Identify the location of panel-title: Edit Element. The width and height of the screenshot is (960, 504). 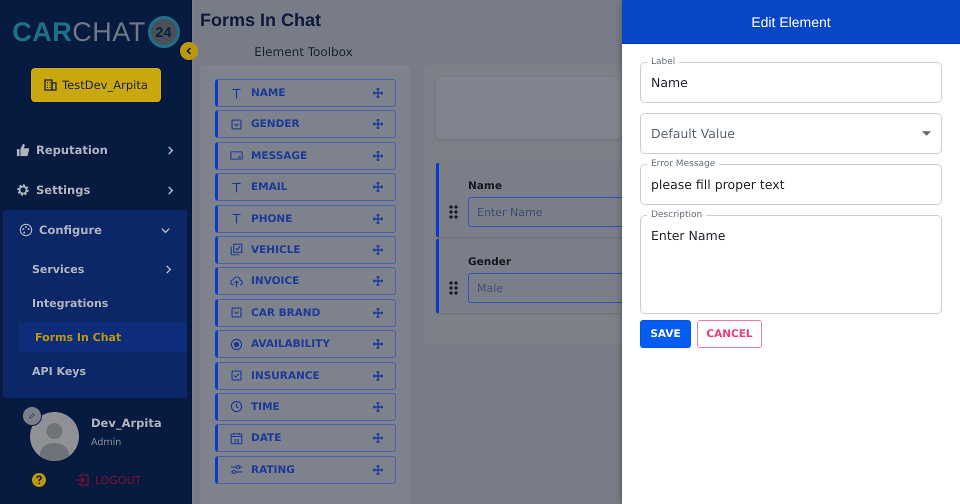
(791, 22).